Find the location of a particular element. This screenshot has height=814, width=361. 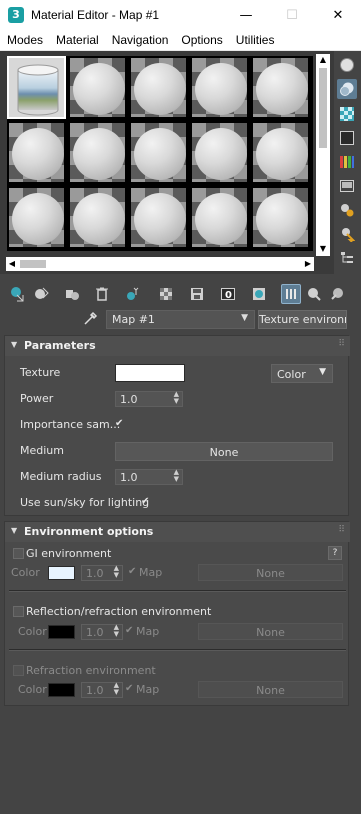

reflection-map-button: None is located at coordinates (270, 631).